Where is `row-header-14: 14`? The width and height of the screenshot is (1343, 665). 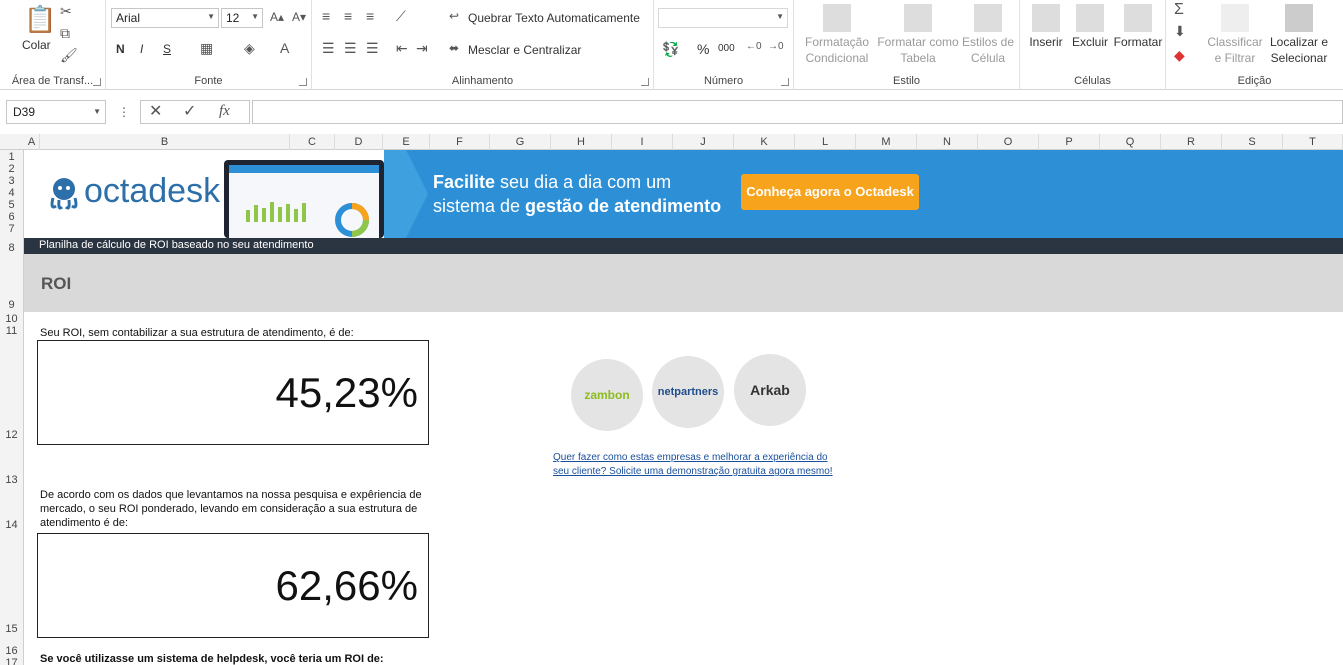
row-header-14: 14 is located at coordinates (11, 525).